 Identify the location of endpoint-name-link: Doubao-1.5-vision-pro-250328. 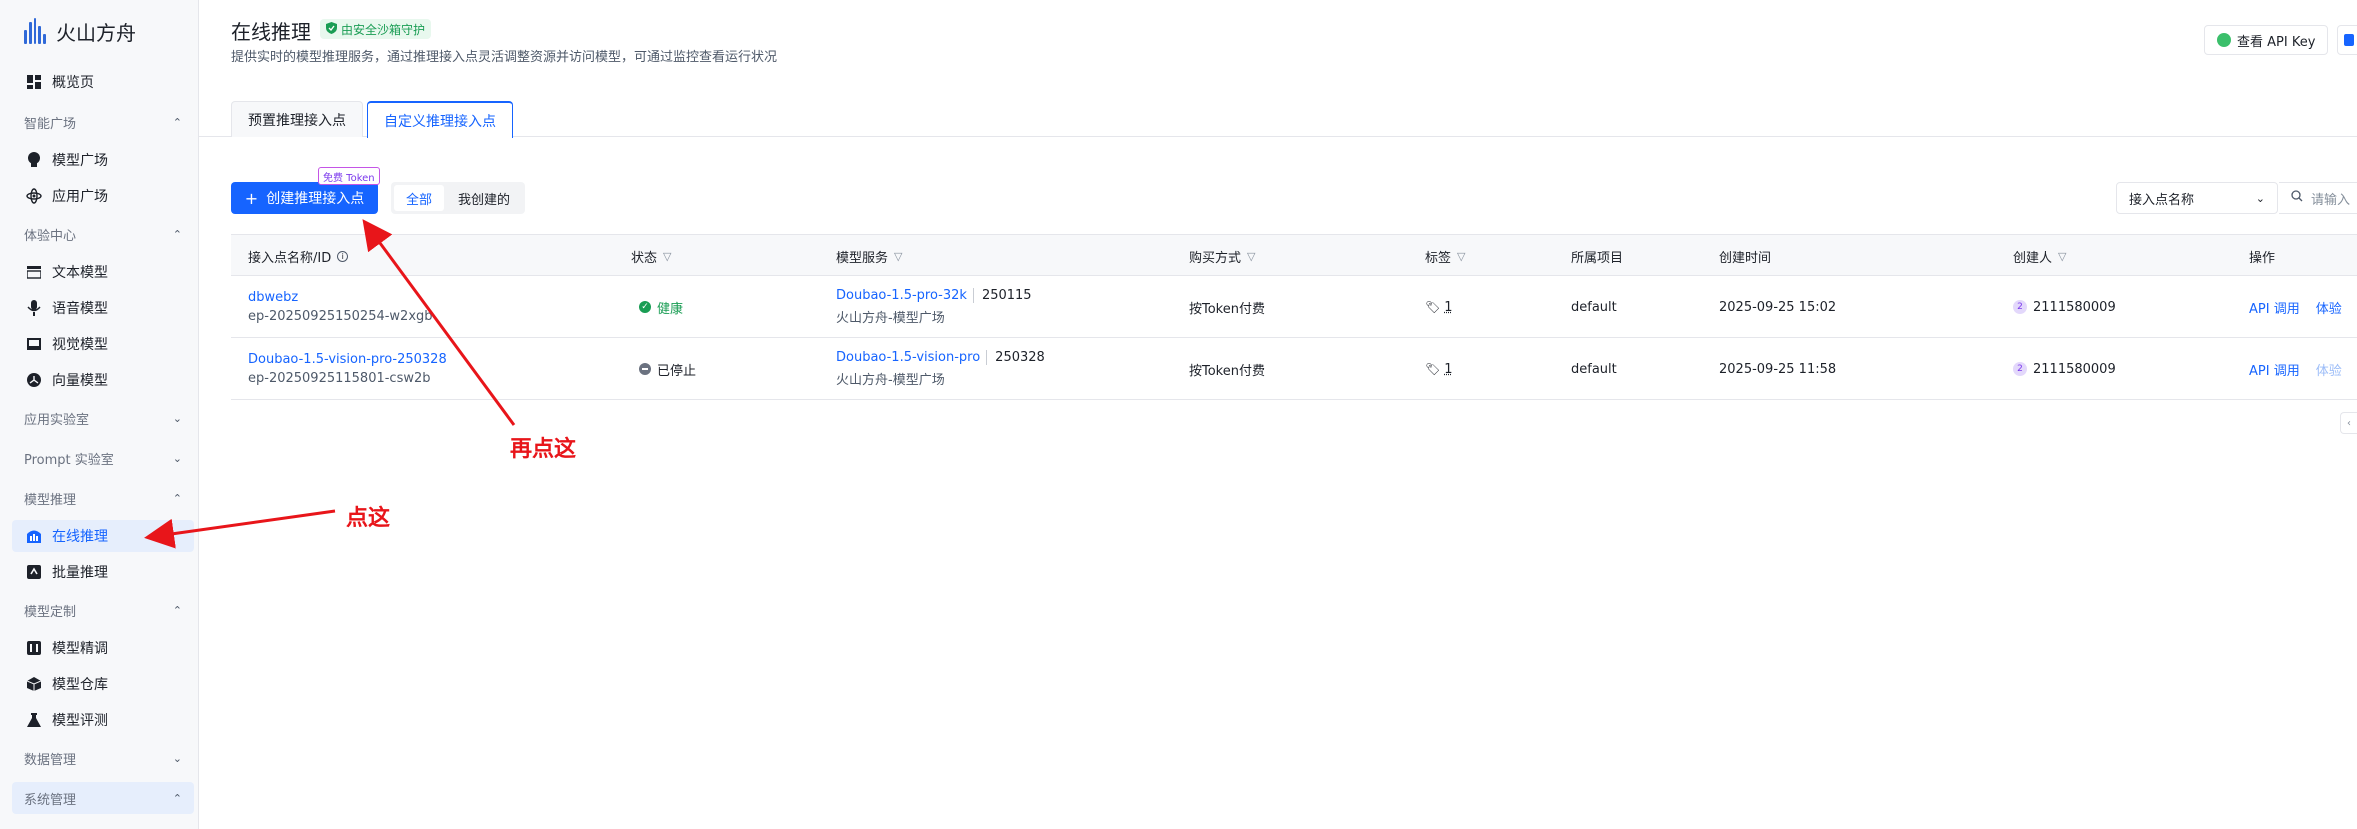
(347, 359).